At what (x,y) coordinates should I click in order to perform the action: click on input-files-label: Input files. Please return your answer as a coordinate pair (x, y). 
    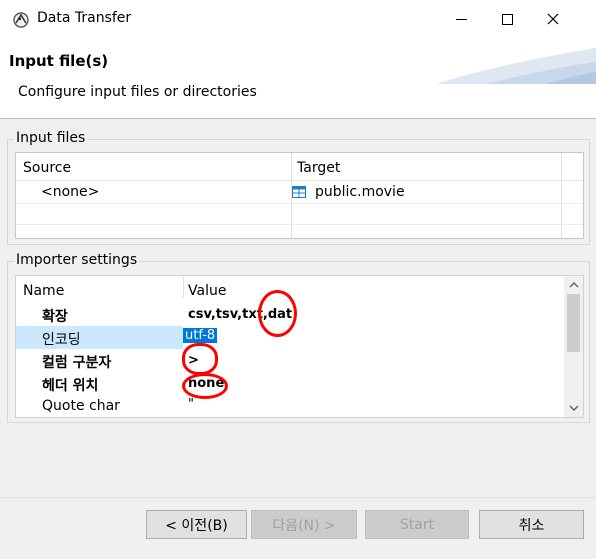
    Looking at the image, I should click on (51, 138).